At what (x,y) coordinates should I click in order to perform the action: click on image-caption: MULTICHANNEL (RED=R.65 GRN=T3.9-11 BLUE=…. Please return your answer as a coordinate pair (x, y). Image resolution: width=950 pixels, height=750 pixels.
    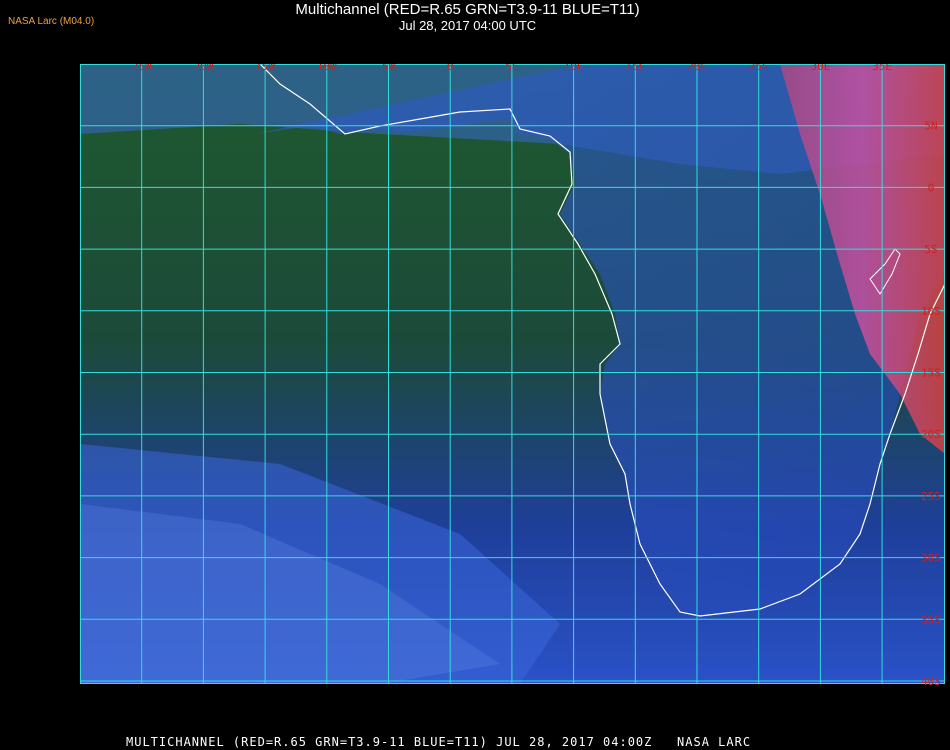
    Looking at the image, I should click on (439, 742).